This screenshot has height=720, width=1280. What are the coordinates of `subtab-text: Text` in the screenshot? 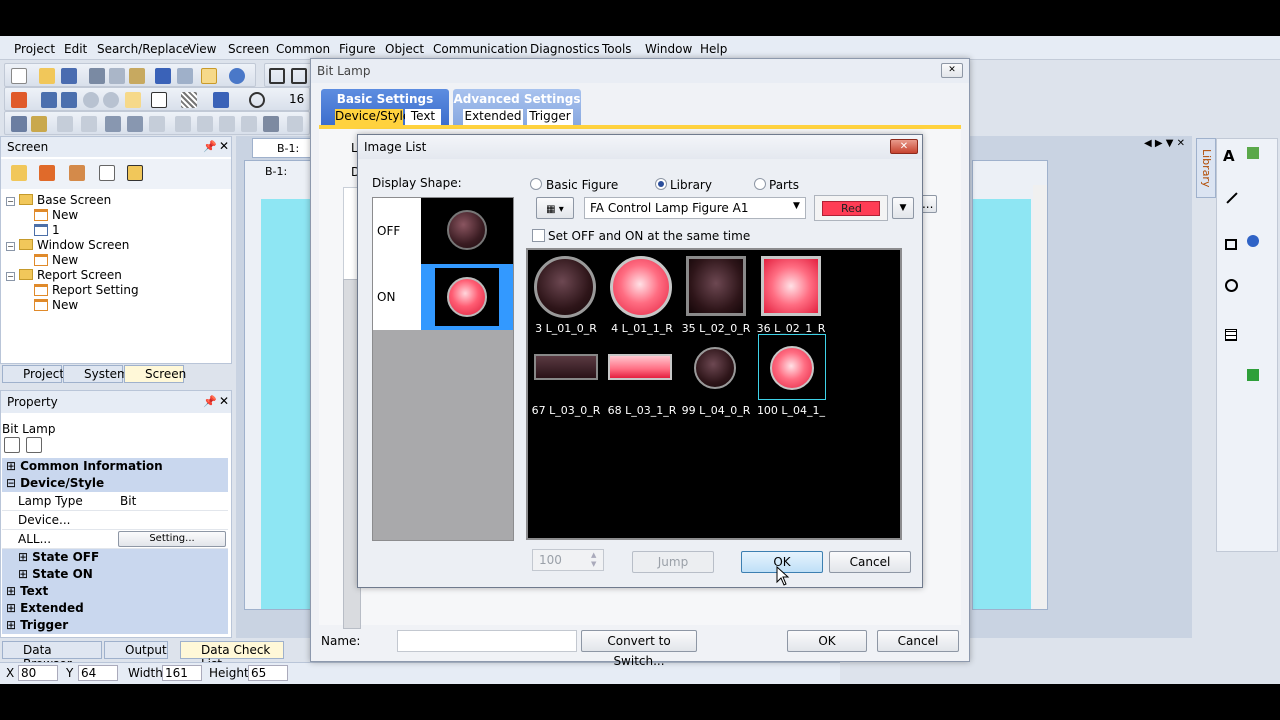 It's located at (423, 117).